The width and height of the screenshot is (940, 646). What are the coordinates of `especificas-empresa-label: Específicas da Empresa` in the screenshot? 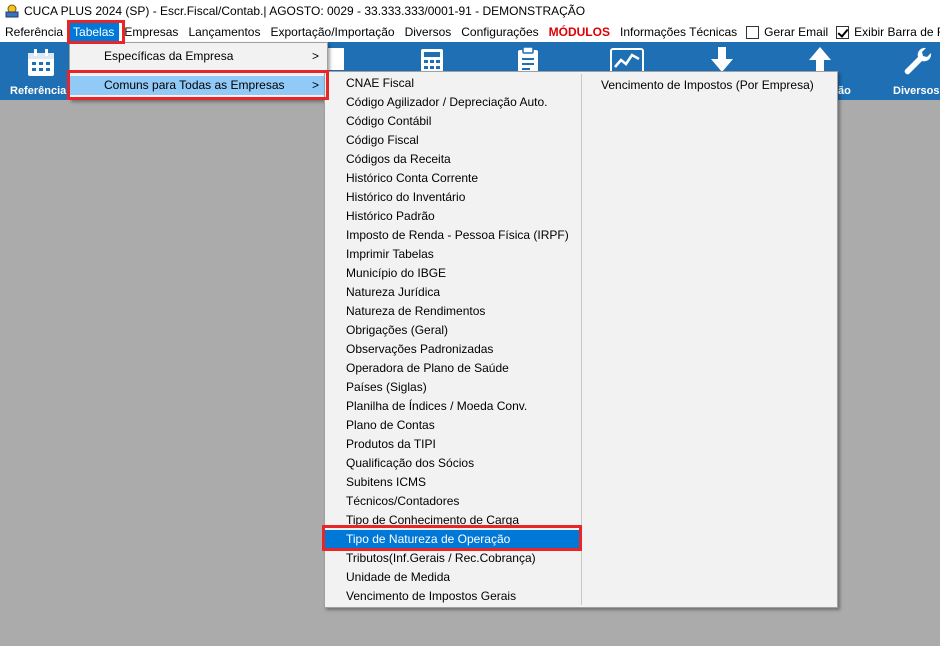 It's located at (169, 56).